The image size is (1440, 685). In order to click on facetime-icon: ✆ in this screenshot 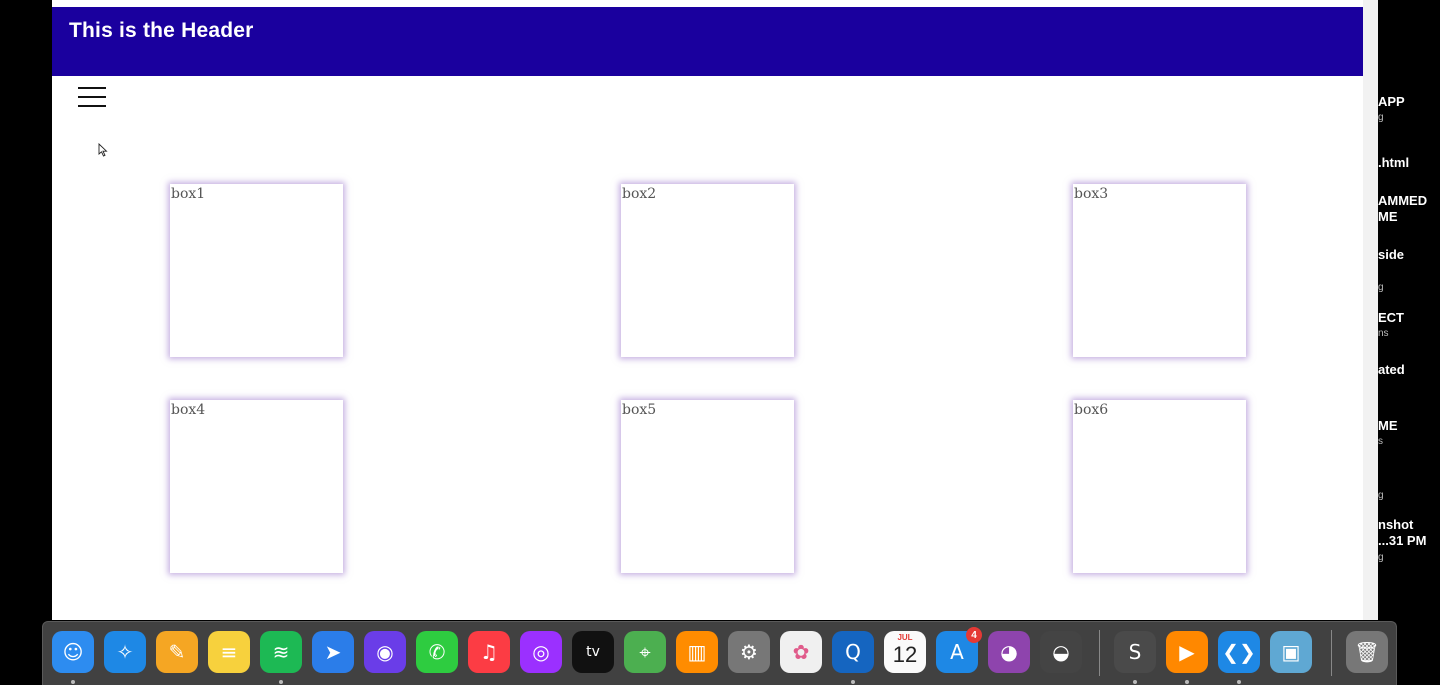, I will do `click(437, 652)`.